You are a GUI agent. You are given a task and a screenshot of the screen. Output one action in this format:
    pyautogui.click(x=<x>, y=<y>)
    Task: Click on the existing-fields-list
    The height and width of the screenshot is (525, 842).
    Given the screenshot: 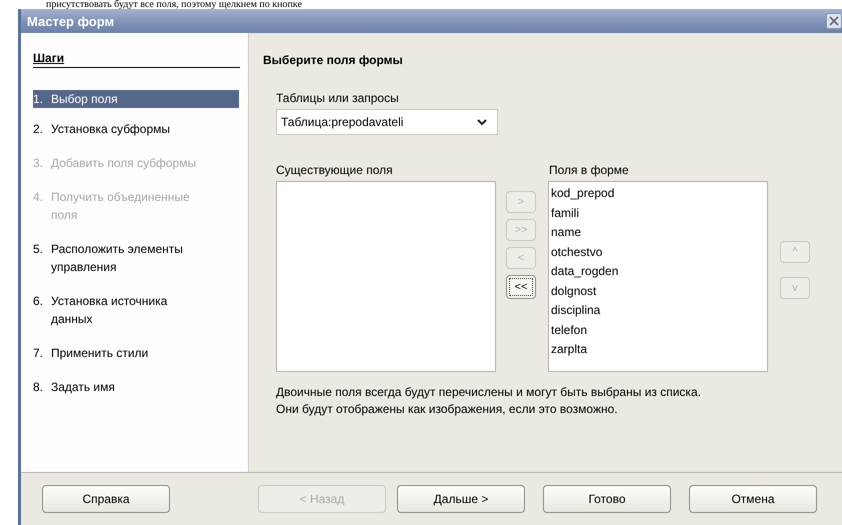 What is the action you would take?
    pyautogui.click(x=386, y=276)
    